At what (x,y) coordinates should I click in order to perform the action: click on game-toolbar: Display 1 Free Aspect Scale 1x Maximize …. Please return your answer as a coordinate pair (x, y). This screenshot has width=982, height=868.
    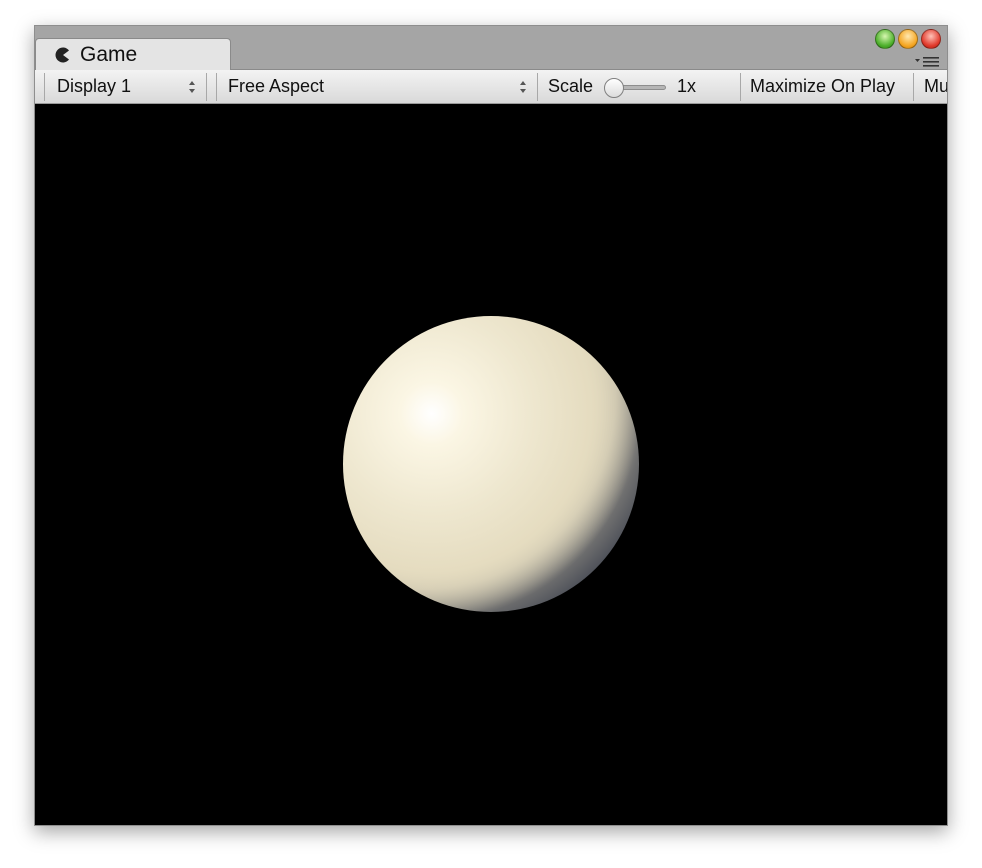
    Looking at the image, I should click on (491, 87).